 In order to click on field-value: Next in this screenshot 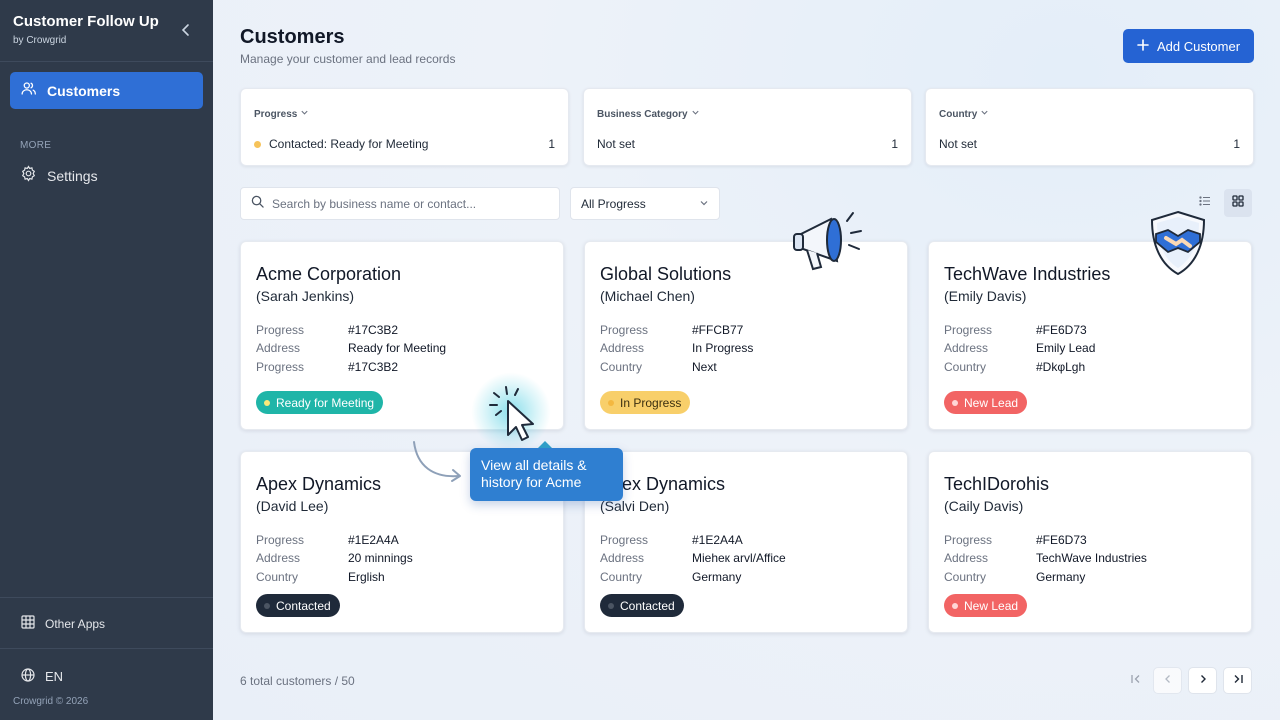, I will do `click(704, 366)`.